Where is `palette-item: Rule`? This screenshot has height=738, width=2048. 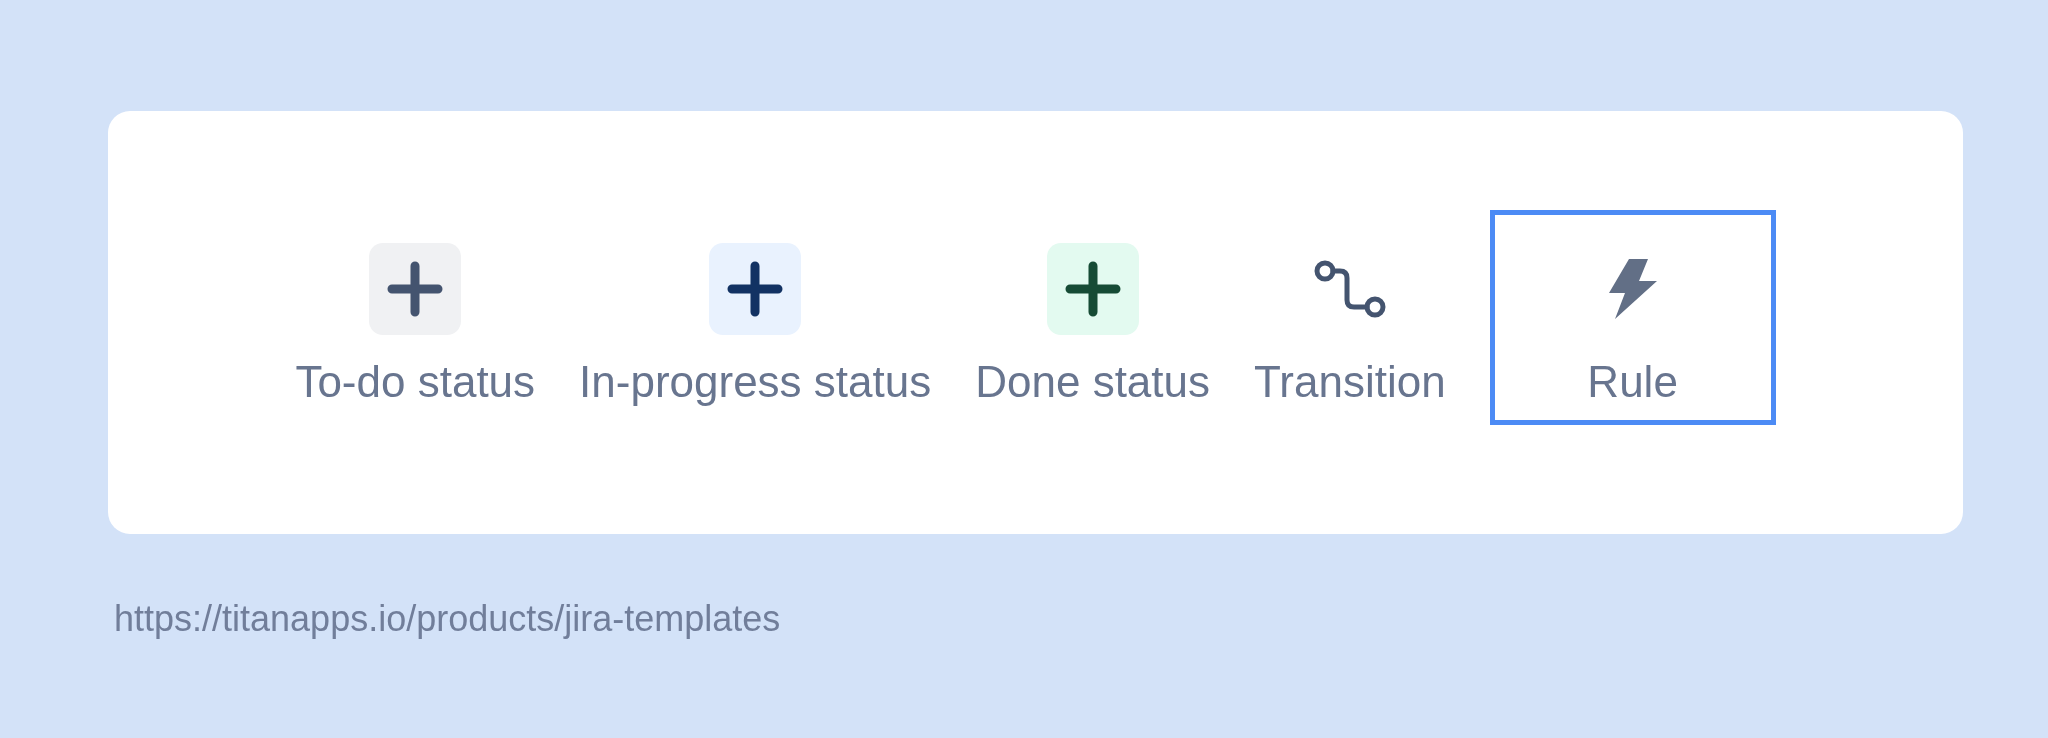
palette-item: Rule is located at coordinates (1632, 317).